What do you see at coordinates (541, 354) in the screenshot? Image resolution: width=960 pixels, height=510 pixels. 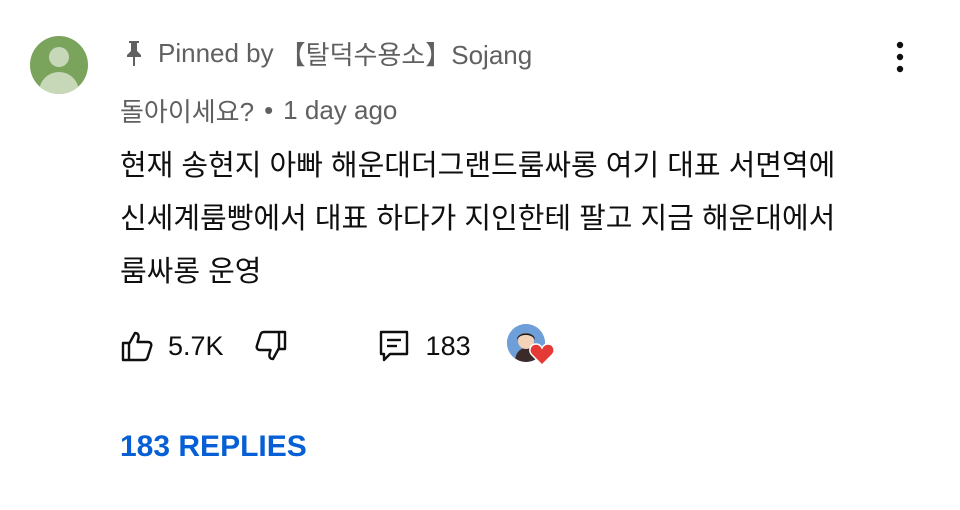 I see `heart-icon` at bounding box center [541, 354].